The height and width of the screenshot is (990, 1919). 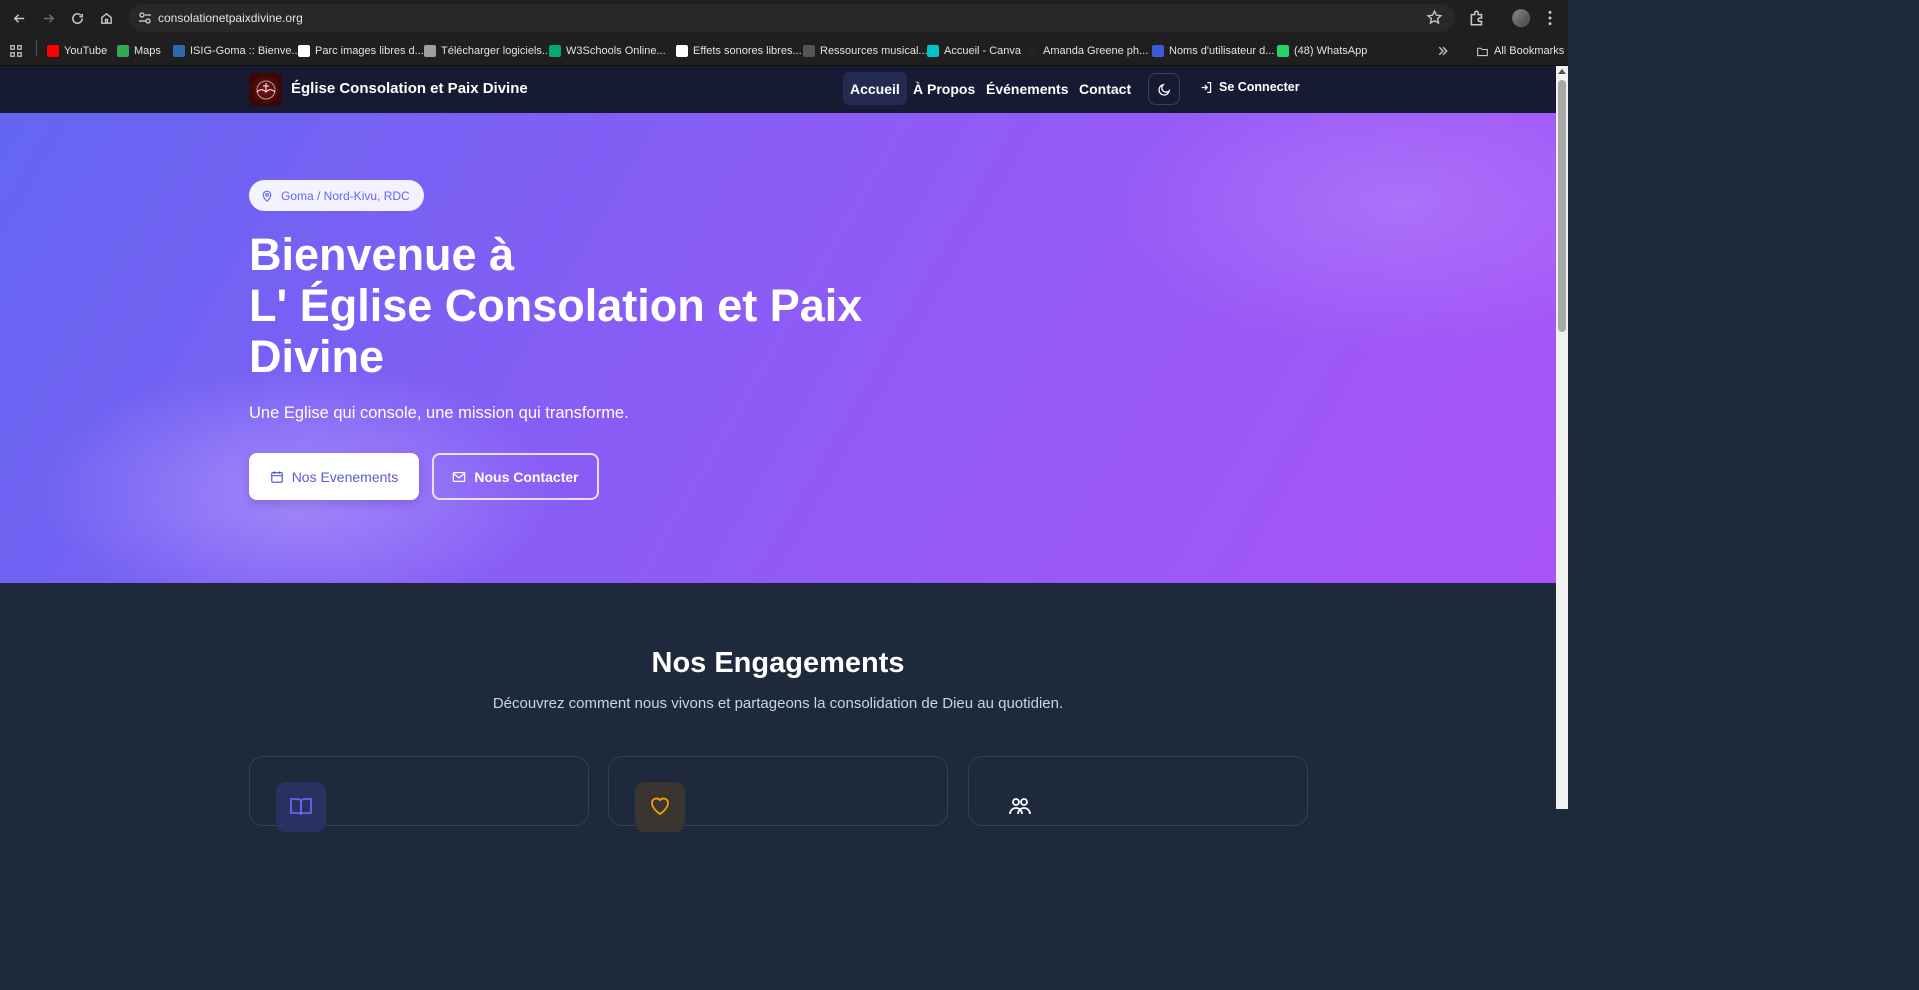 I want to click on bookmark-item: (48) WhatsApp, so click(x=1322, y=51).